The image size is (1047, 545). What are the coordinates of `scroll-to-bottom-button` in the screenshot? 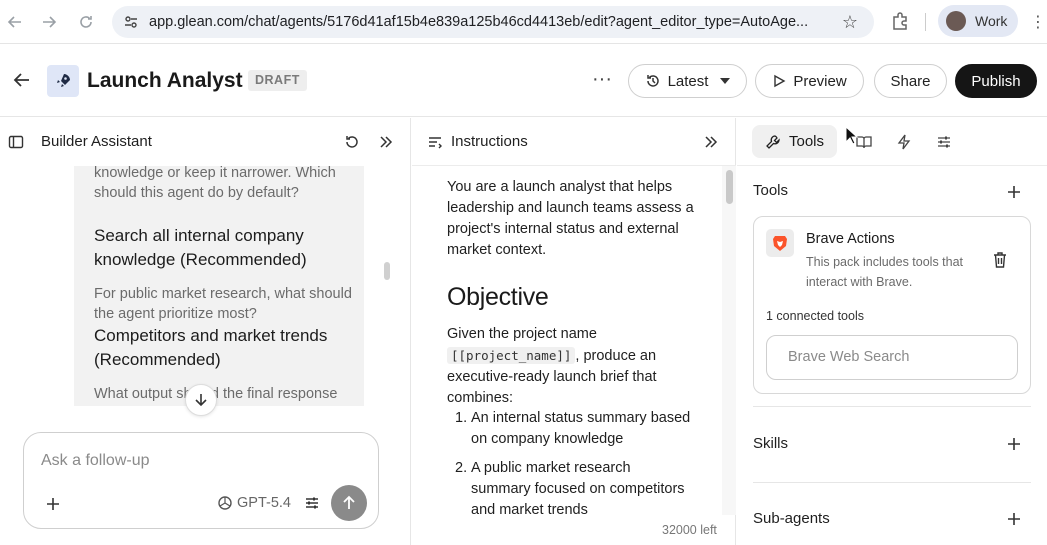 It's located at (201, 400).